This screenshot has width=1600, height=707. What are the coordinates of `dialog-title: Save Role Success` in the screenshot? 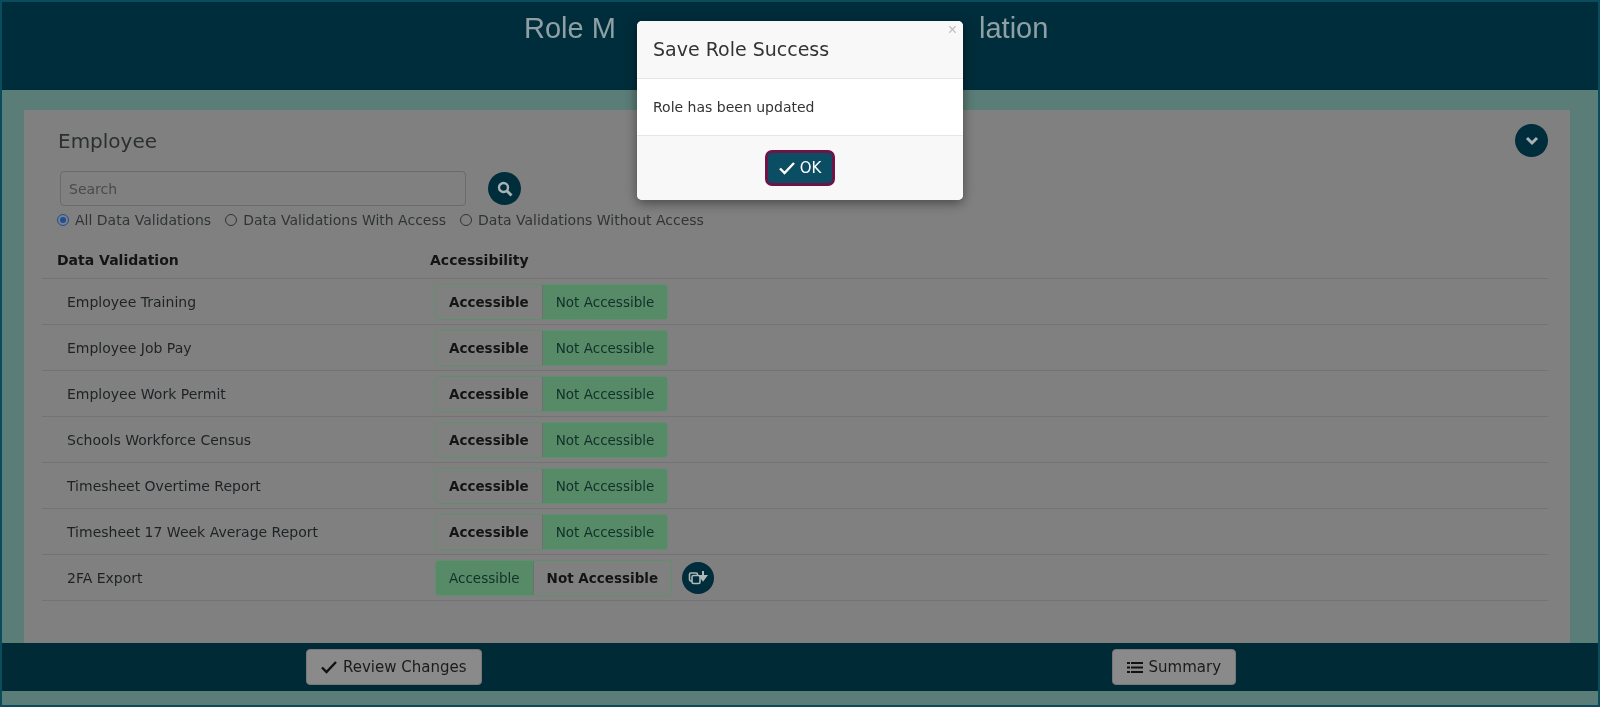 It's located at (741, 49).